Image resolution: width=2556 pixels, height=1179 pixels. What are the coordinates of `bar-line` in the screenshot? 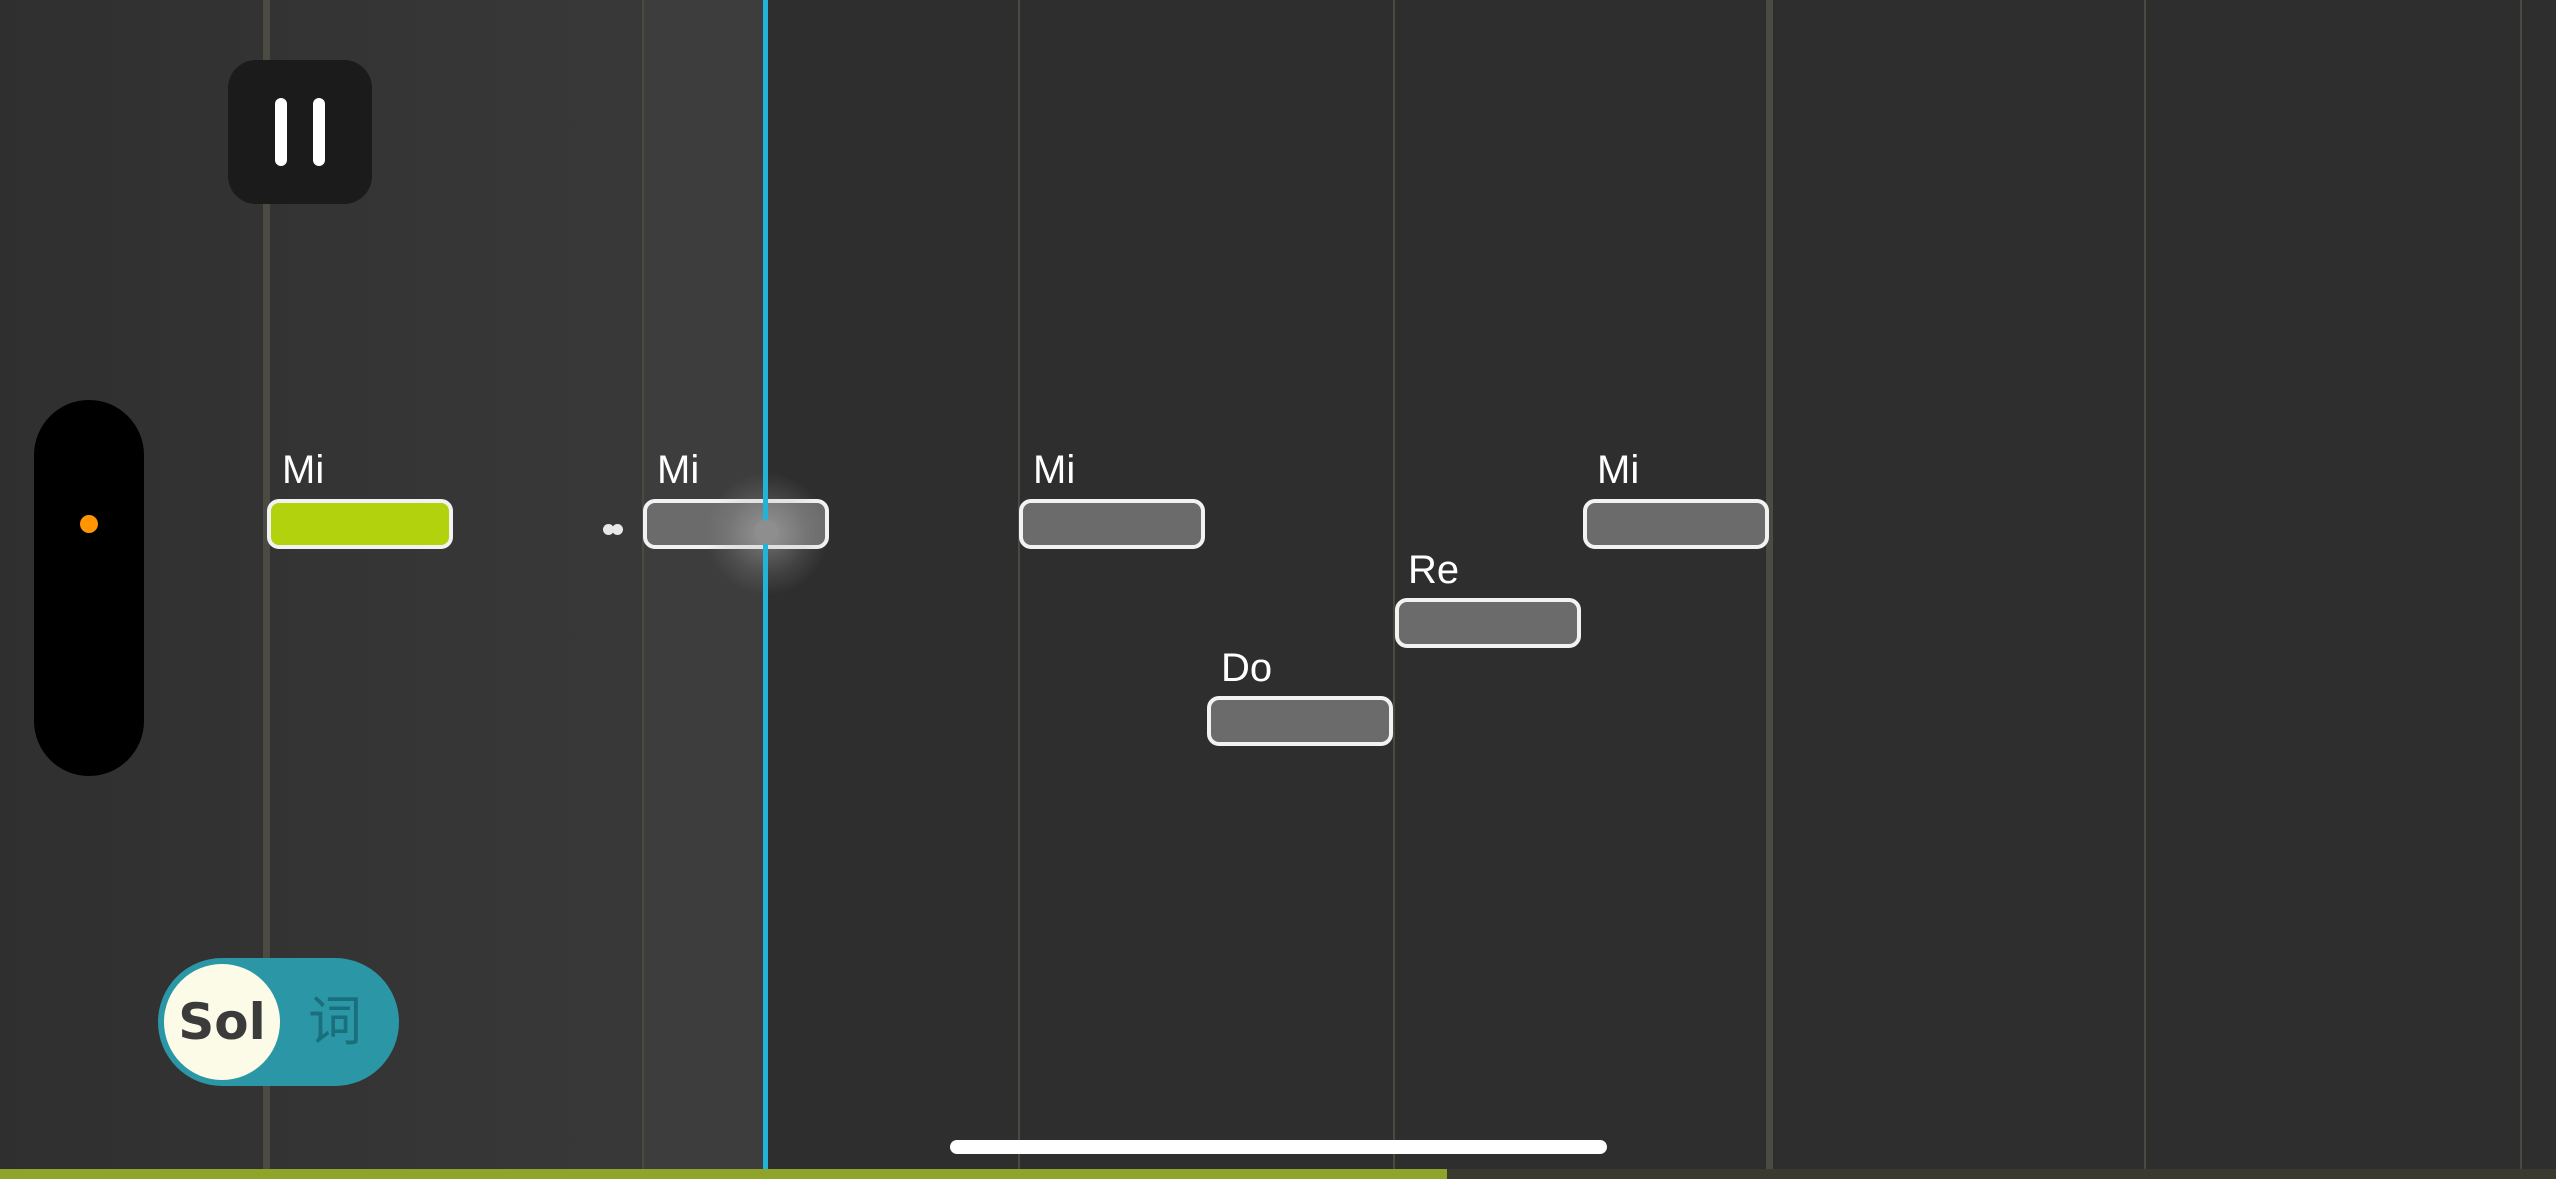 It's located at (1769, 584).